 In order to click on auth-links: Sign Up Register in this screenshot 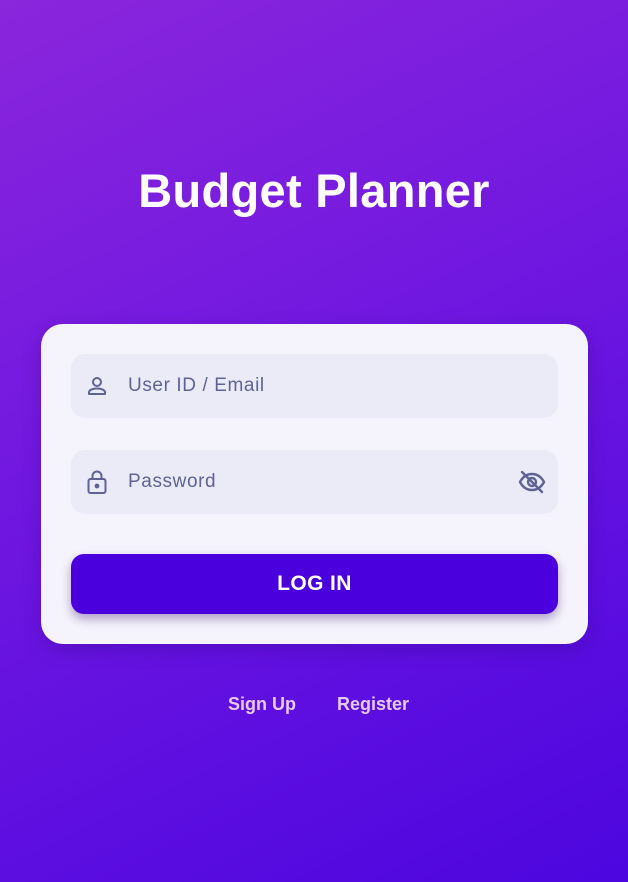, I will do `click(314, 706)`.